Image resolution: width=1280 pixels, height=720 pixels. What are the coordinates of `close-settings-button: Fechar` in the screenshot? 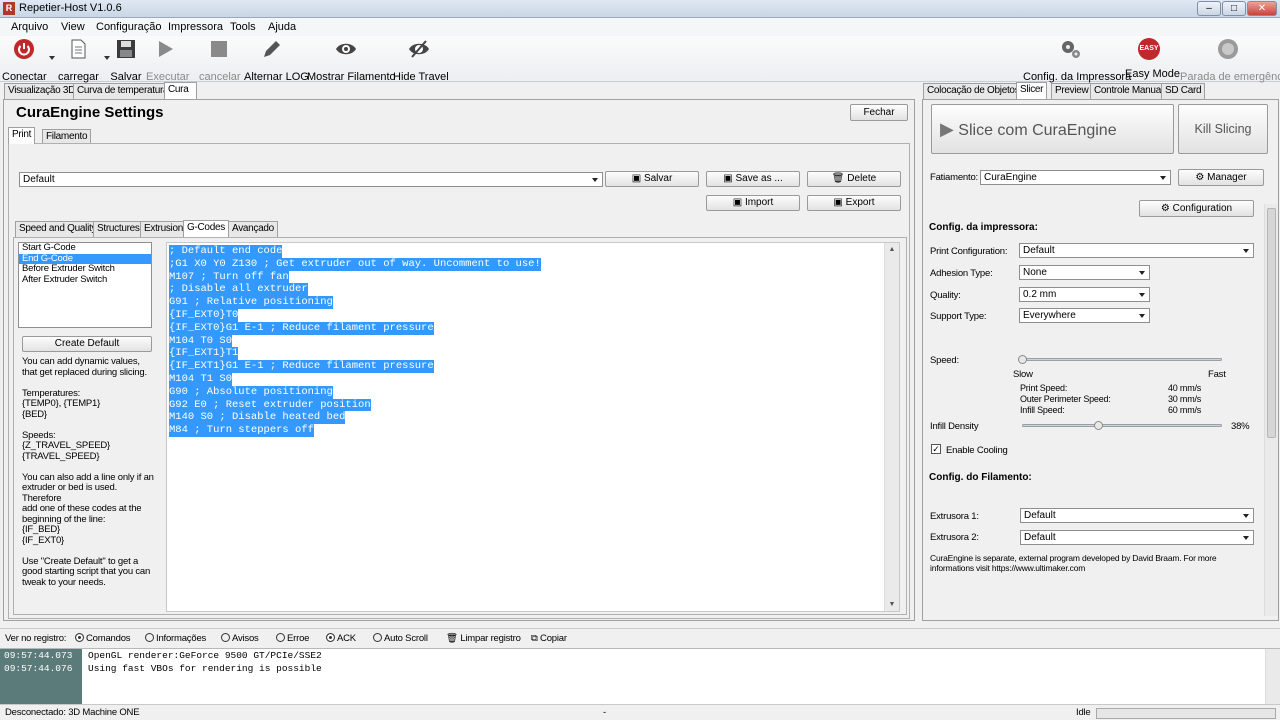 It's located at (879, 112).